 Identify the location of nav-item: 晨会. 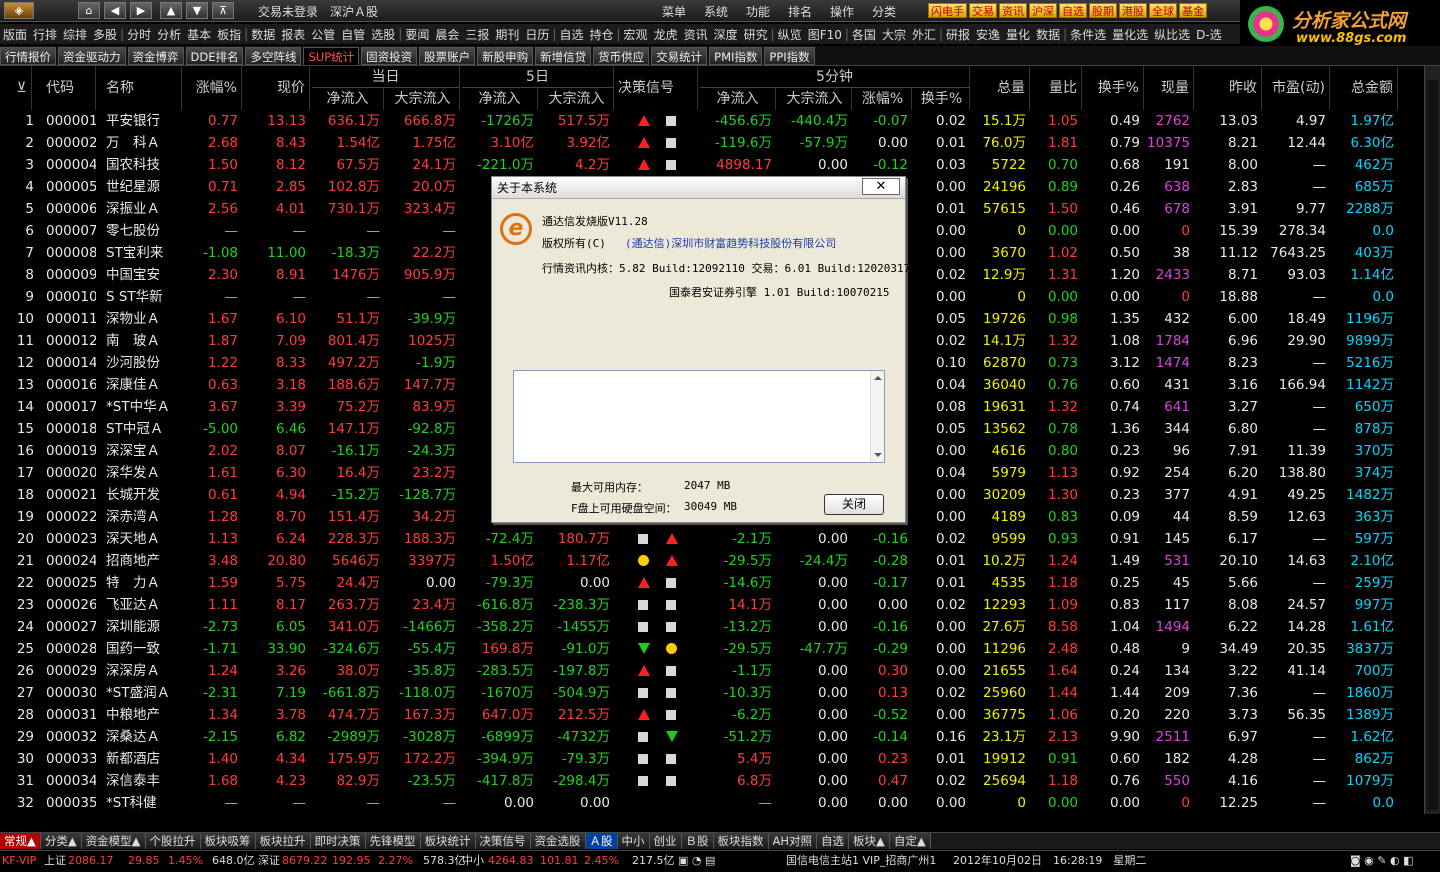
(447, 34).